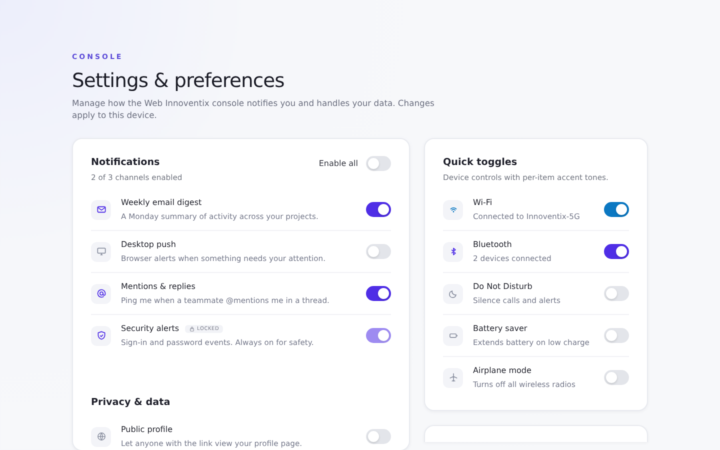 Image resolution: width=720 pixels, height=450 pixels. I want to click on page-title: Settings & preferences, so click(179, 81).